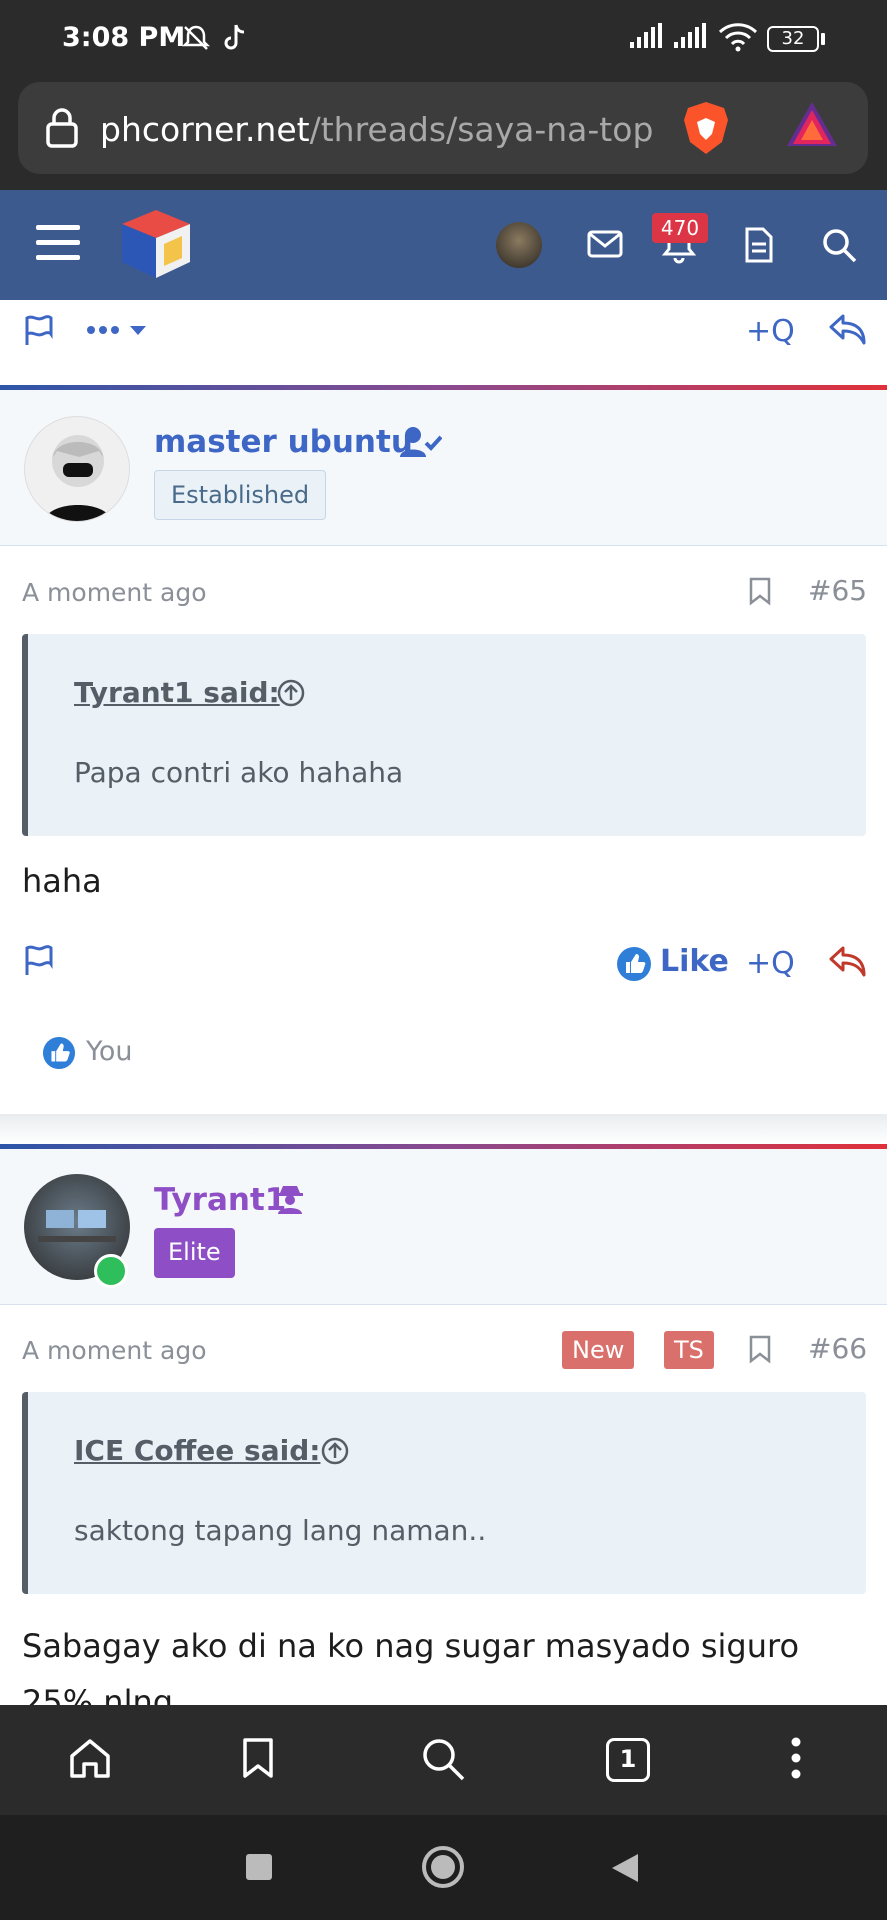 The width and height of the screenshot is (887, 1920). Describe the element at coordinates (625, 1868) in the screenshot. I see `back-button` at that location.